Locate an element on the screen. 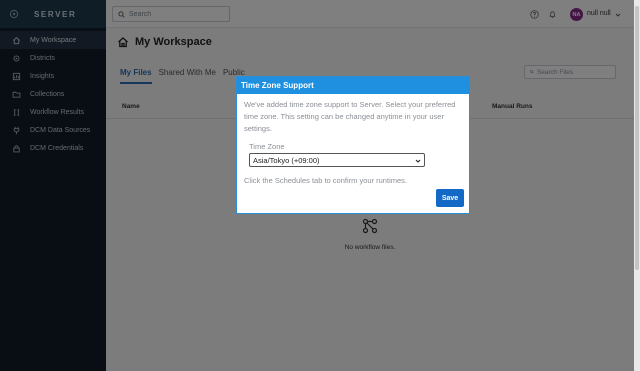 The width and height of the screenshot is (640, 371). scroll-thumb is located at coordinates (637, 138).